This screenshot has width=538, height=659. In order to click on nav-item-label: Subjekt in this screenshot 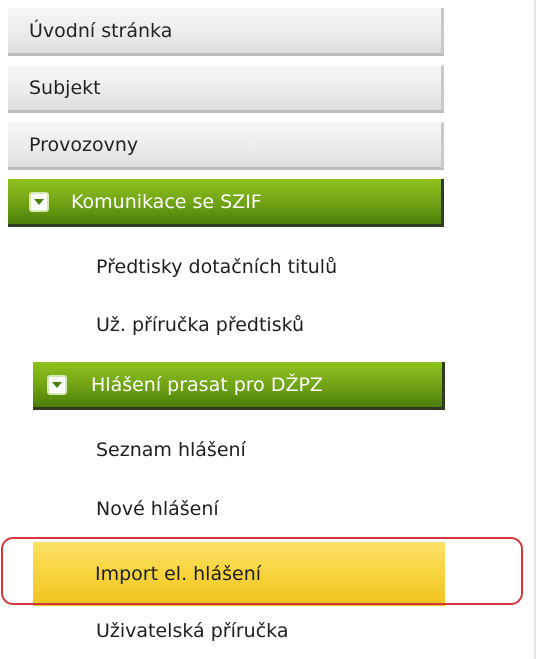, I will do `click(65, 88)`.